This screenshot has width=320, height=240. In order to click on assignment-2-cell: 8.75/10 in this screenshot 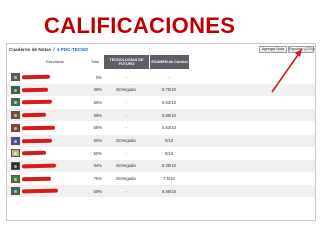, I will do `click(169, 90)`.